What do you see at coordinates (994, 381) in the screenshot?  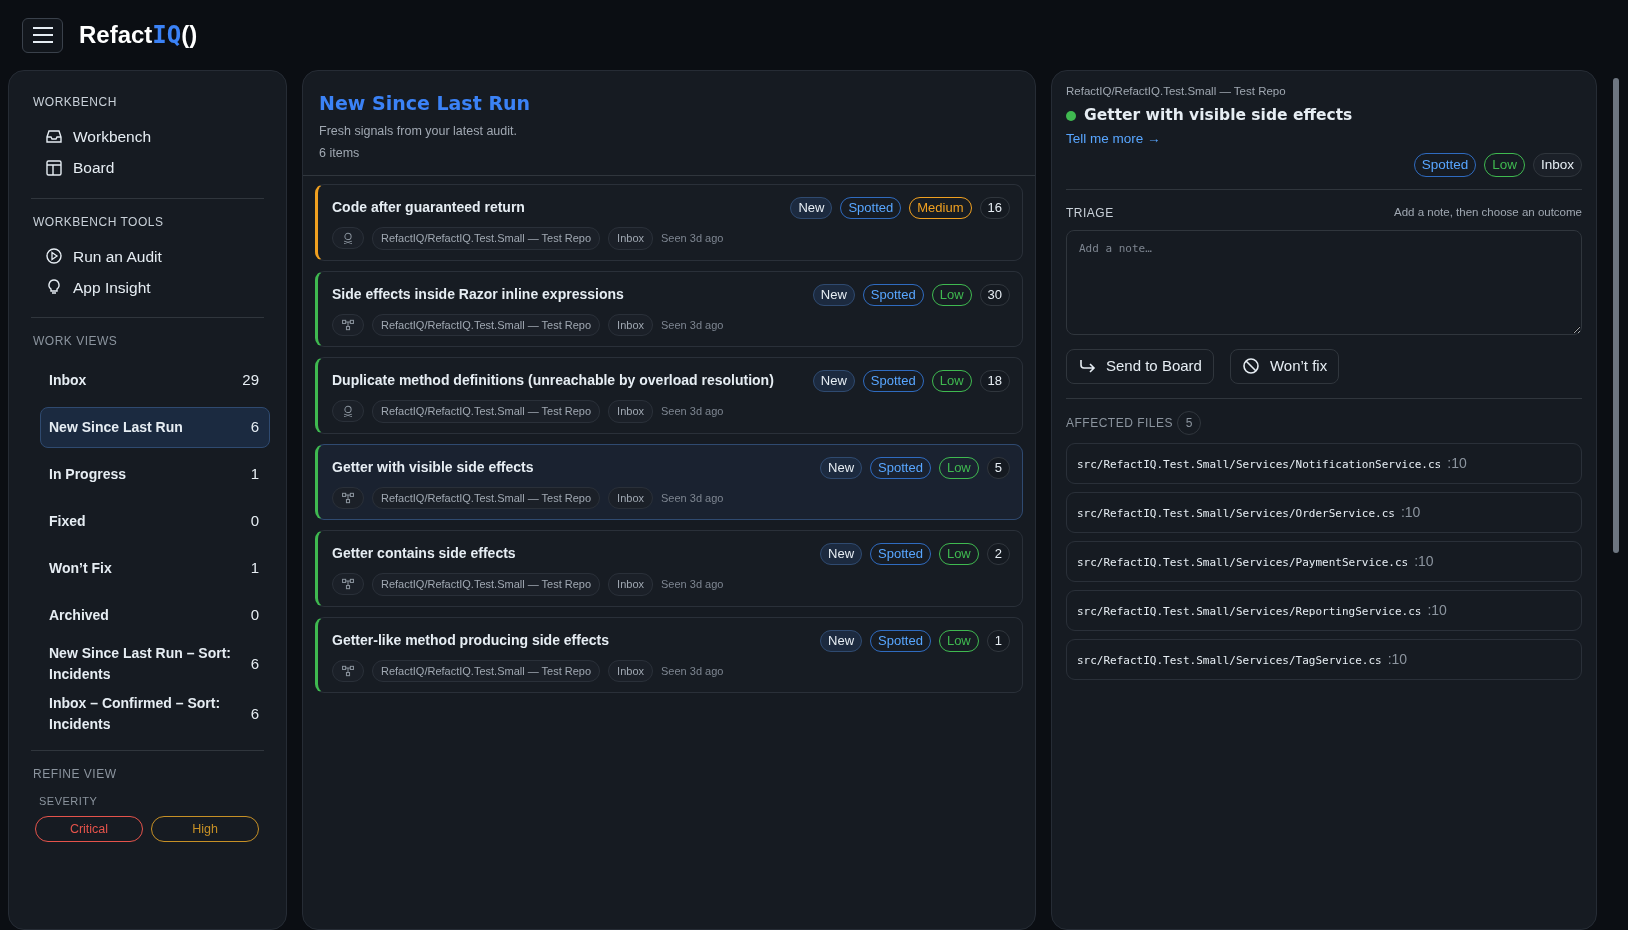 I see `incident-count: 18` at bounding box center [994, 381].